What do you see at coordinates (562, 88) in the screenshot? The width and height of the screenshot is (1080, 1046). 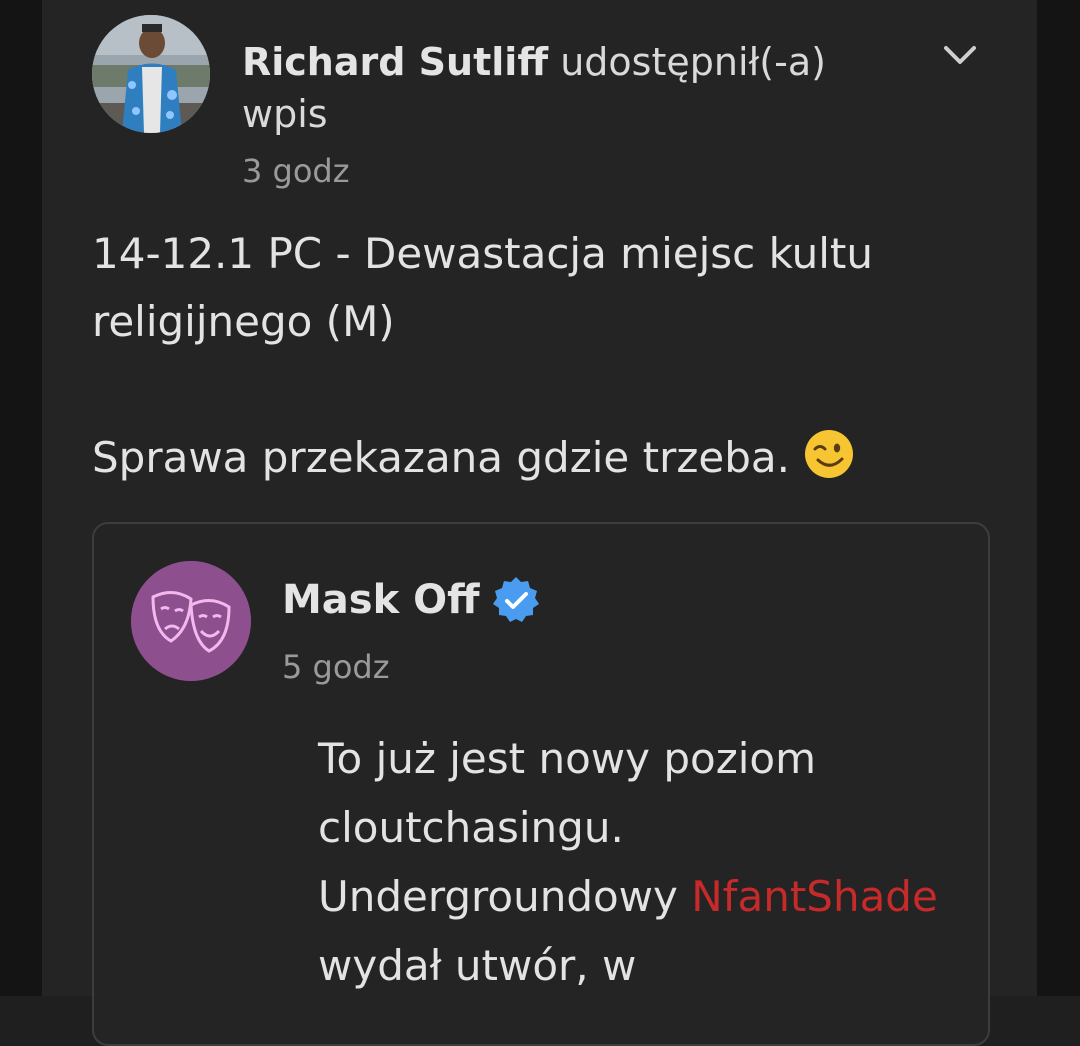 I see `post-header: Richard Sutliff udostępnił(-a) wpis` at bounding box center [562, 88].